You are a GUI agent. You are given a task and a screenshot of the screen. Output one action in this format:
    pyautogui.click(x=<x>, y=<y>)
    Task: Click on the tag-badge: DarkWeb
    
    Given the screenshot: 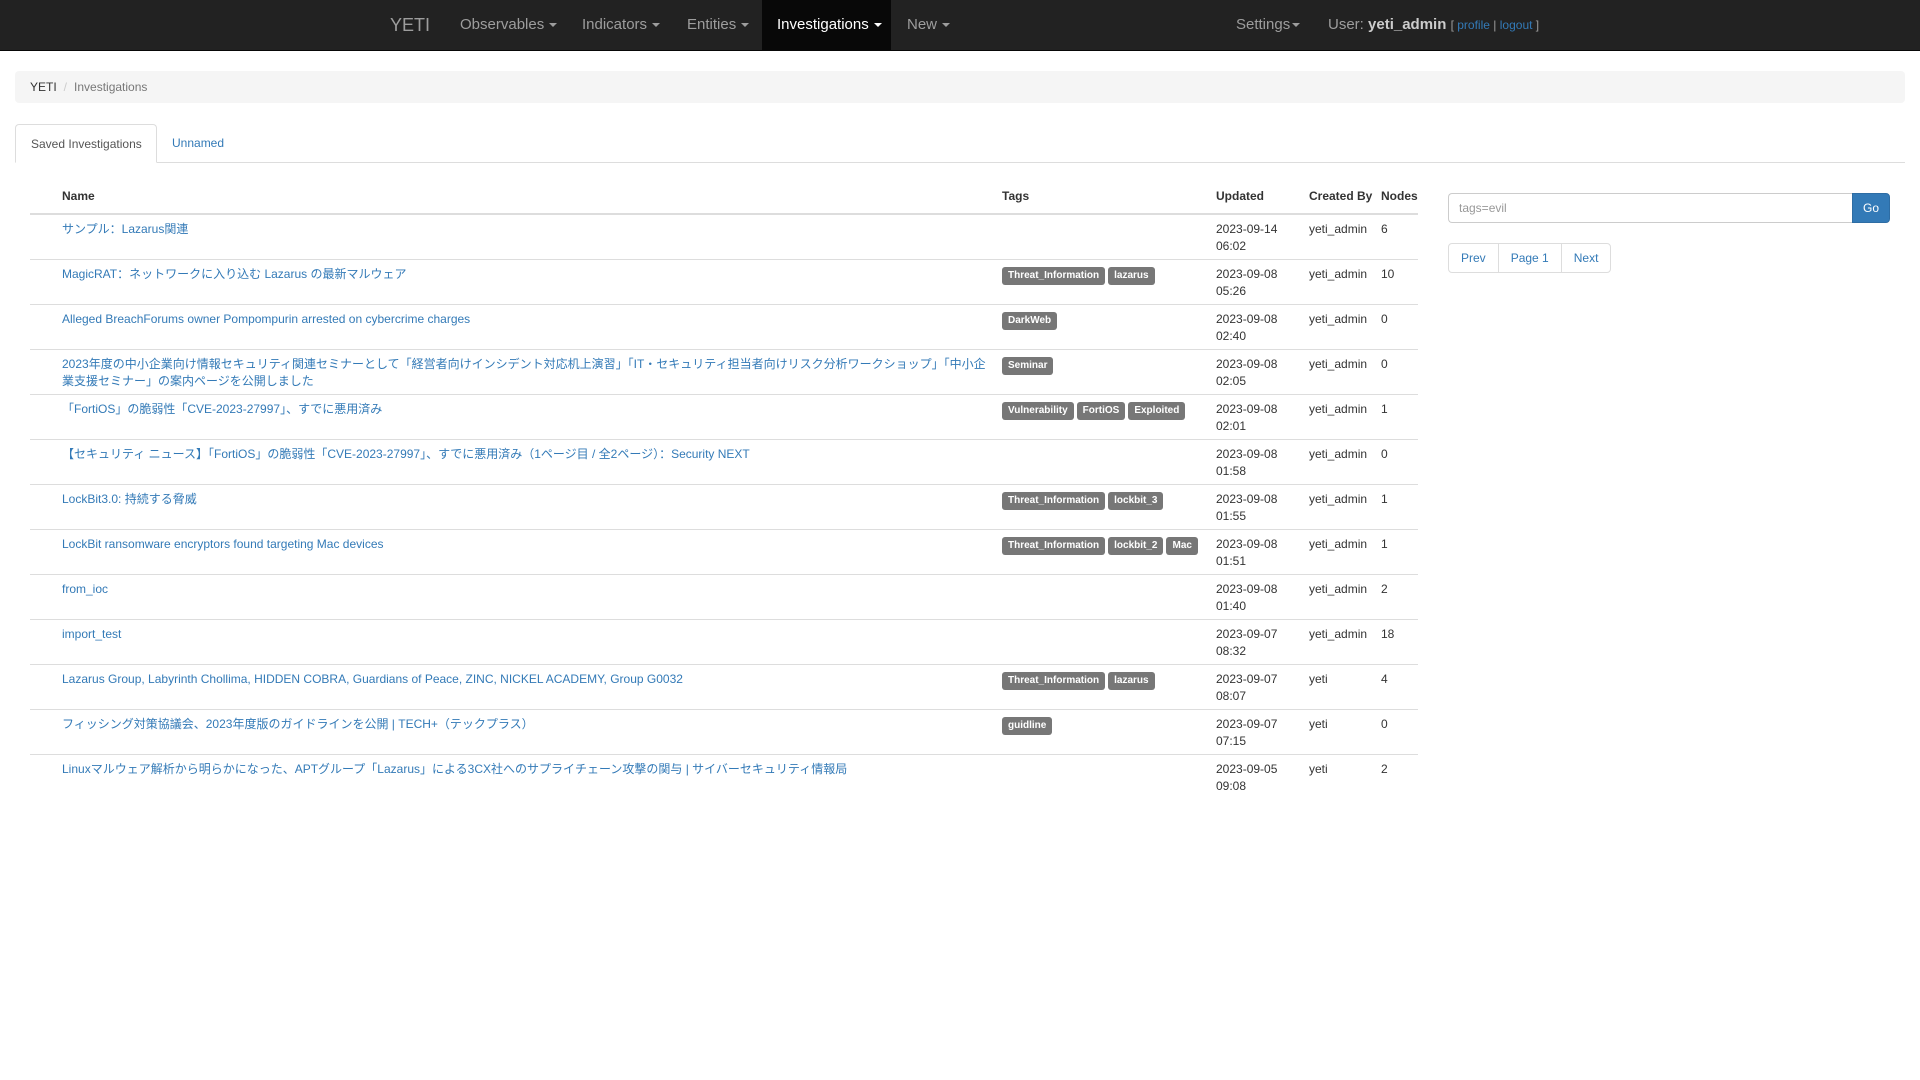 What is the action you would take?
    pyautogui.click(x=1030, y=321)
    